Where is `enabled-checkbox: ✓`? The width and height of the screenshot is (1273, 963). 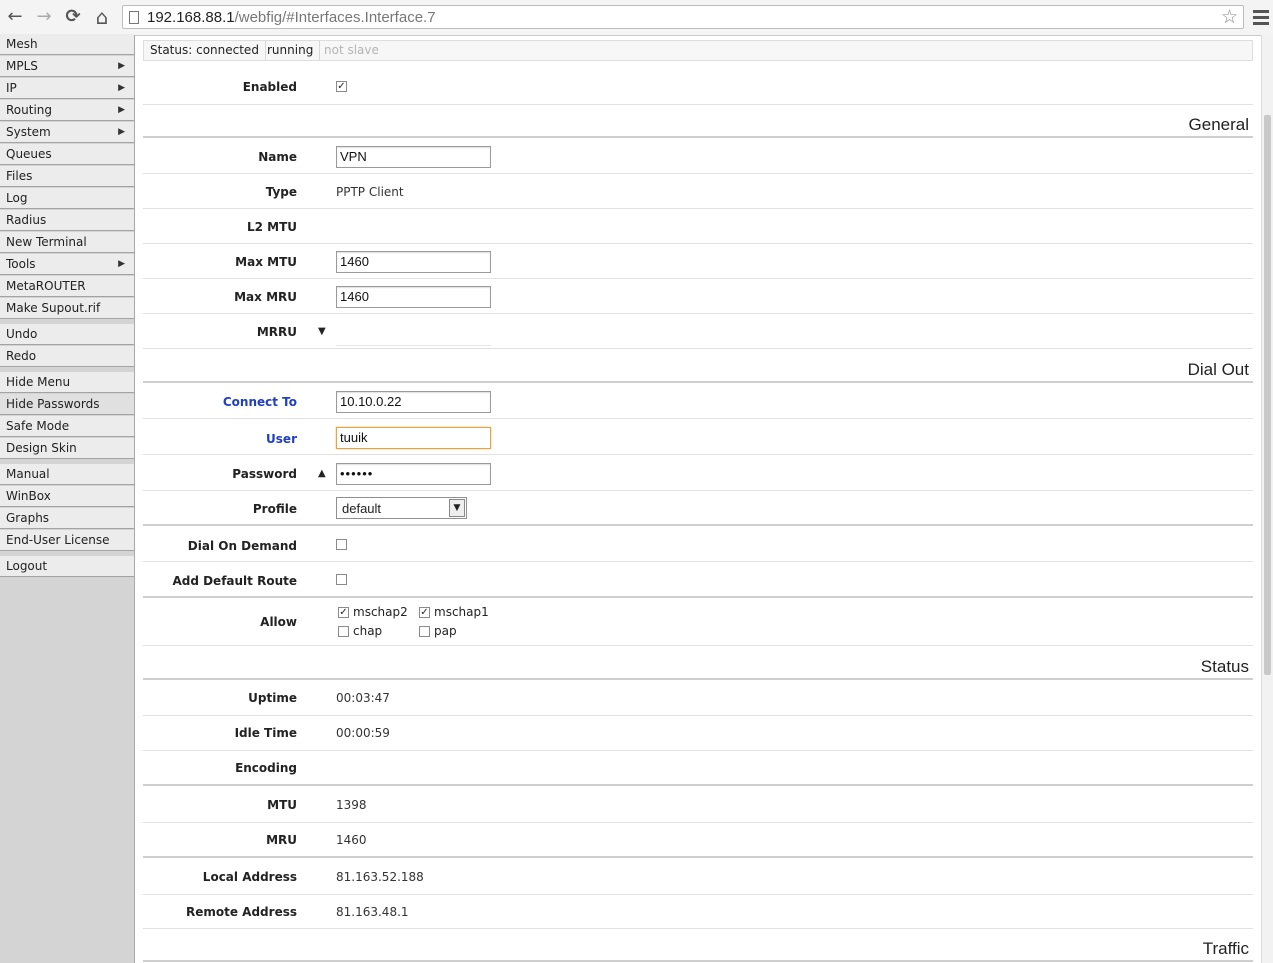
enabled-checkbox: ✓ is located at coordinates (341, 86).